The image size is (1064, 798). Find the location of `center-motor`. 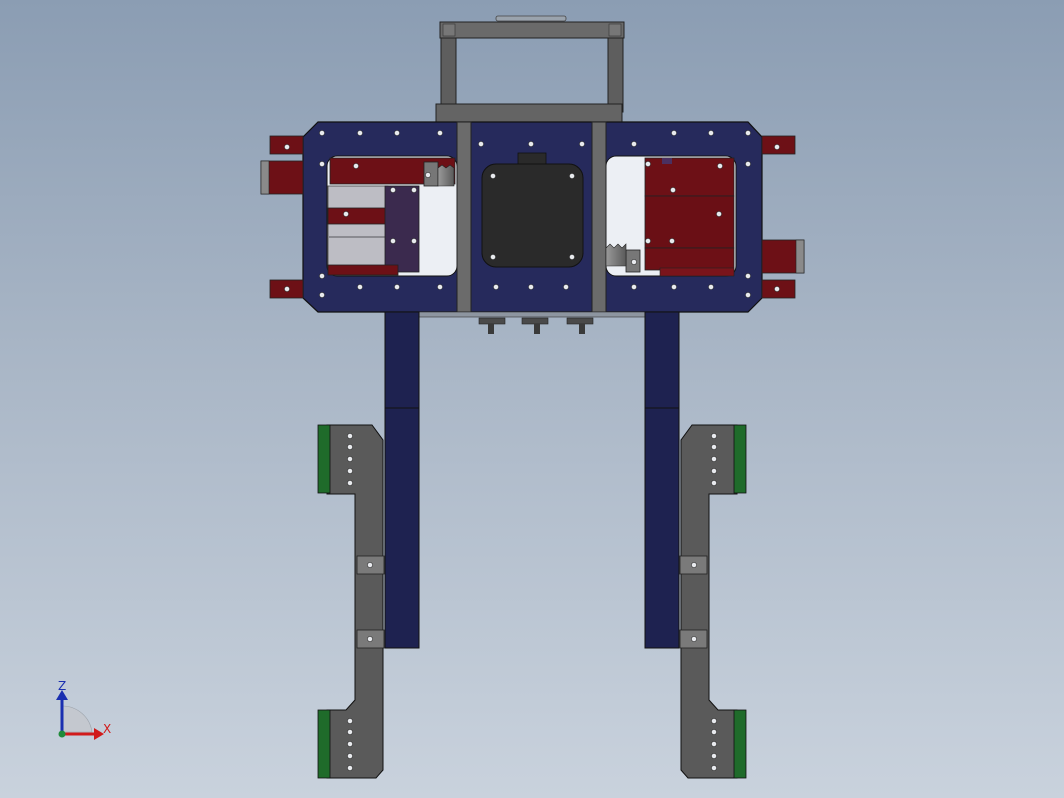

center-motor is located at coordinates (532, 210).